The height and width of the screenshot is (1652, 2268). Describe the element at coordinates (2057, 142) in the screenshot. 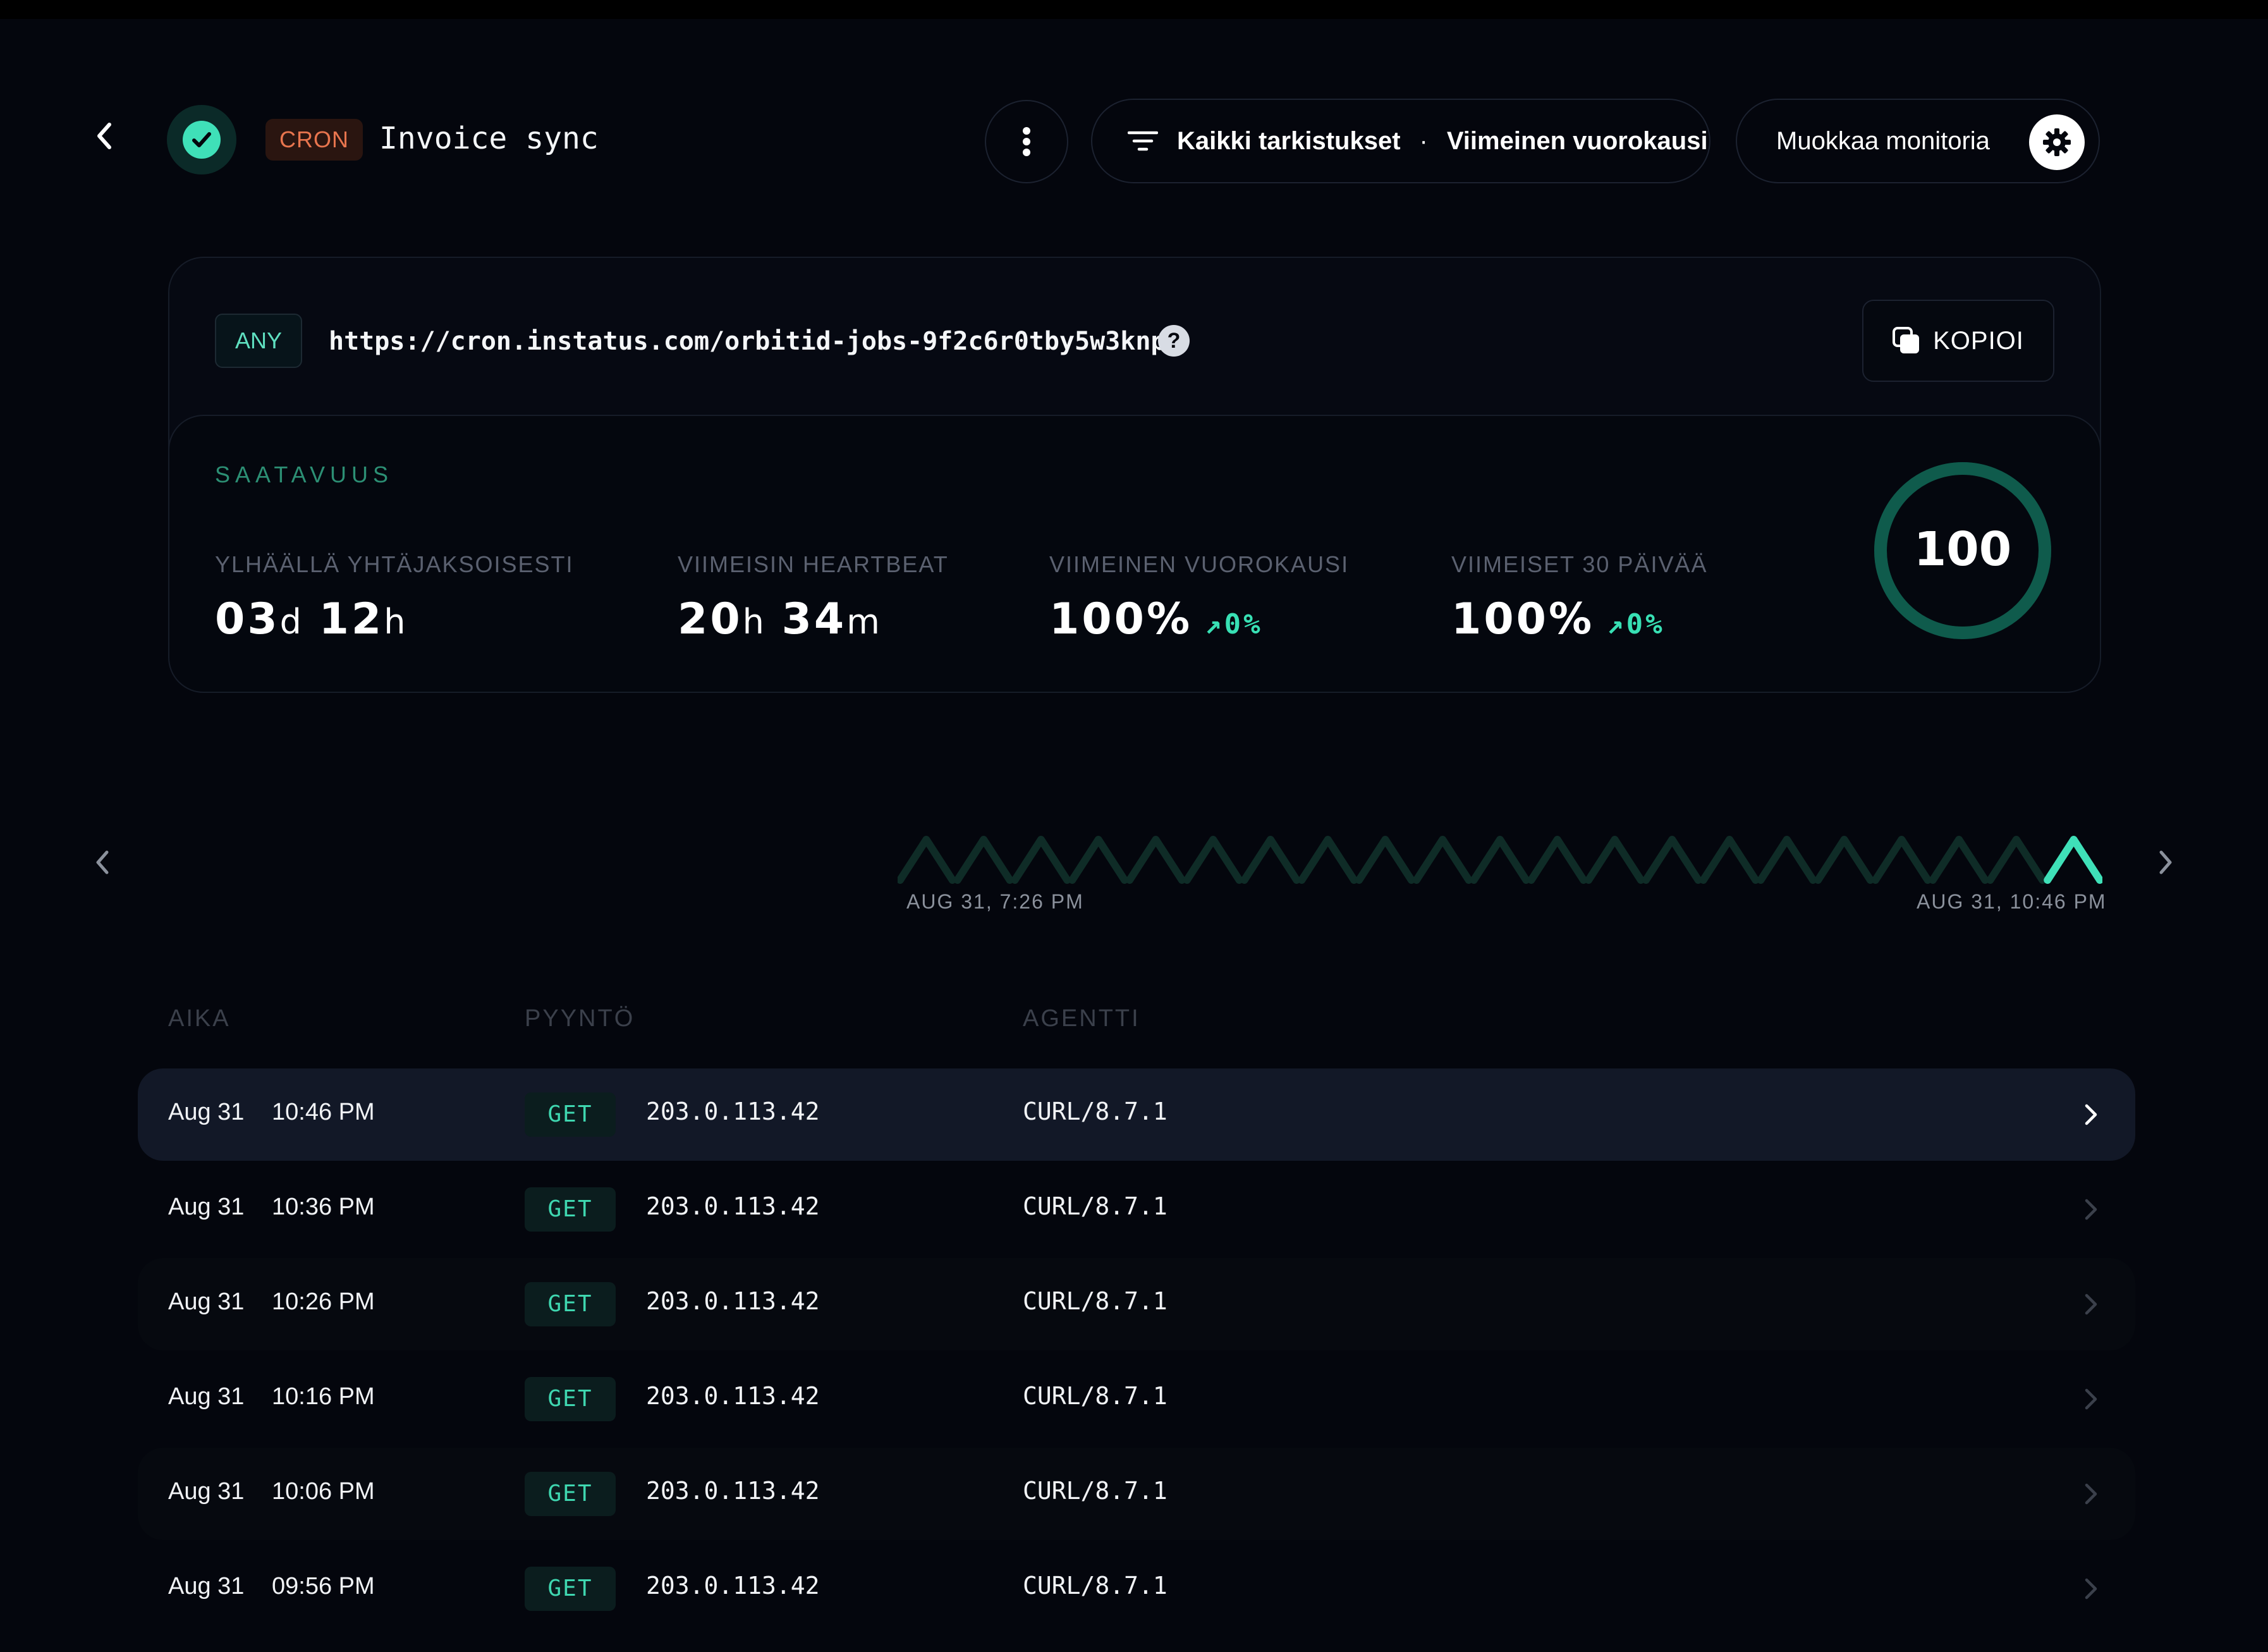

I see `gear-icon` at that location.